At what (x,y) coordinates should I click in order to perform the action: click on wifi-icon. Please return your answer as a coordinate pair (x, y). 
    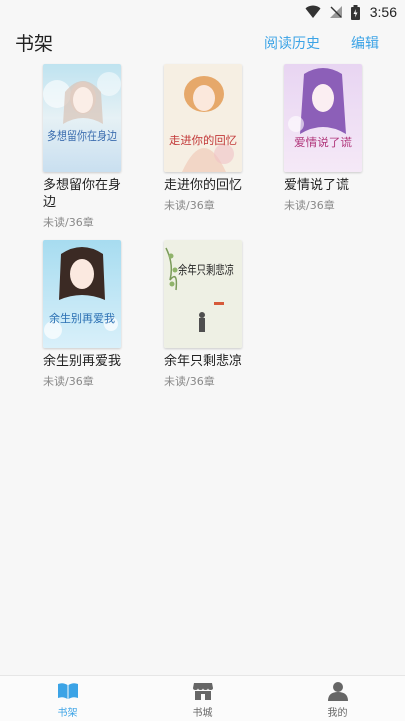
    Looking at the image, I should click on (313, 12).